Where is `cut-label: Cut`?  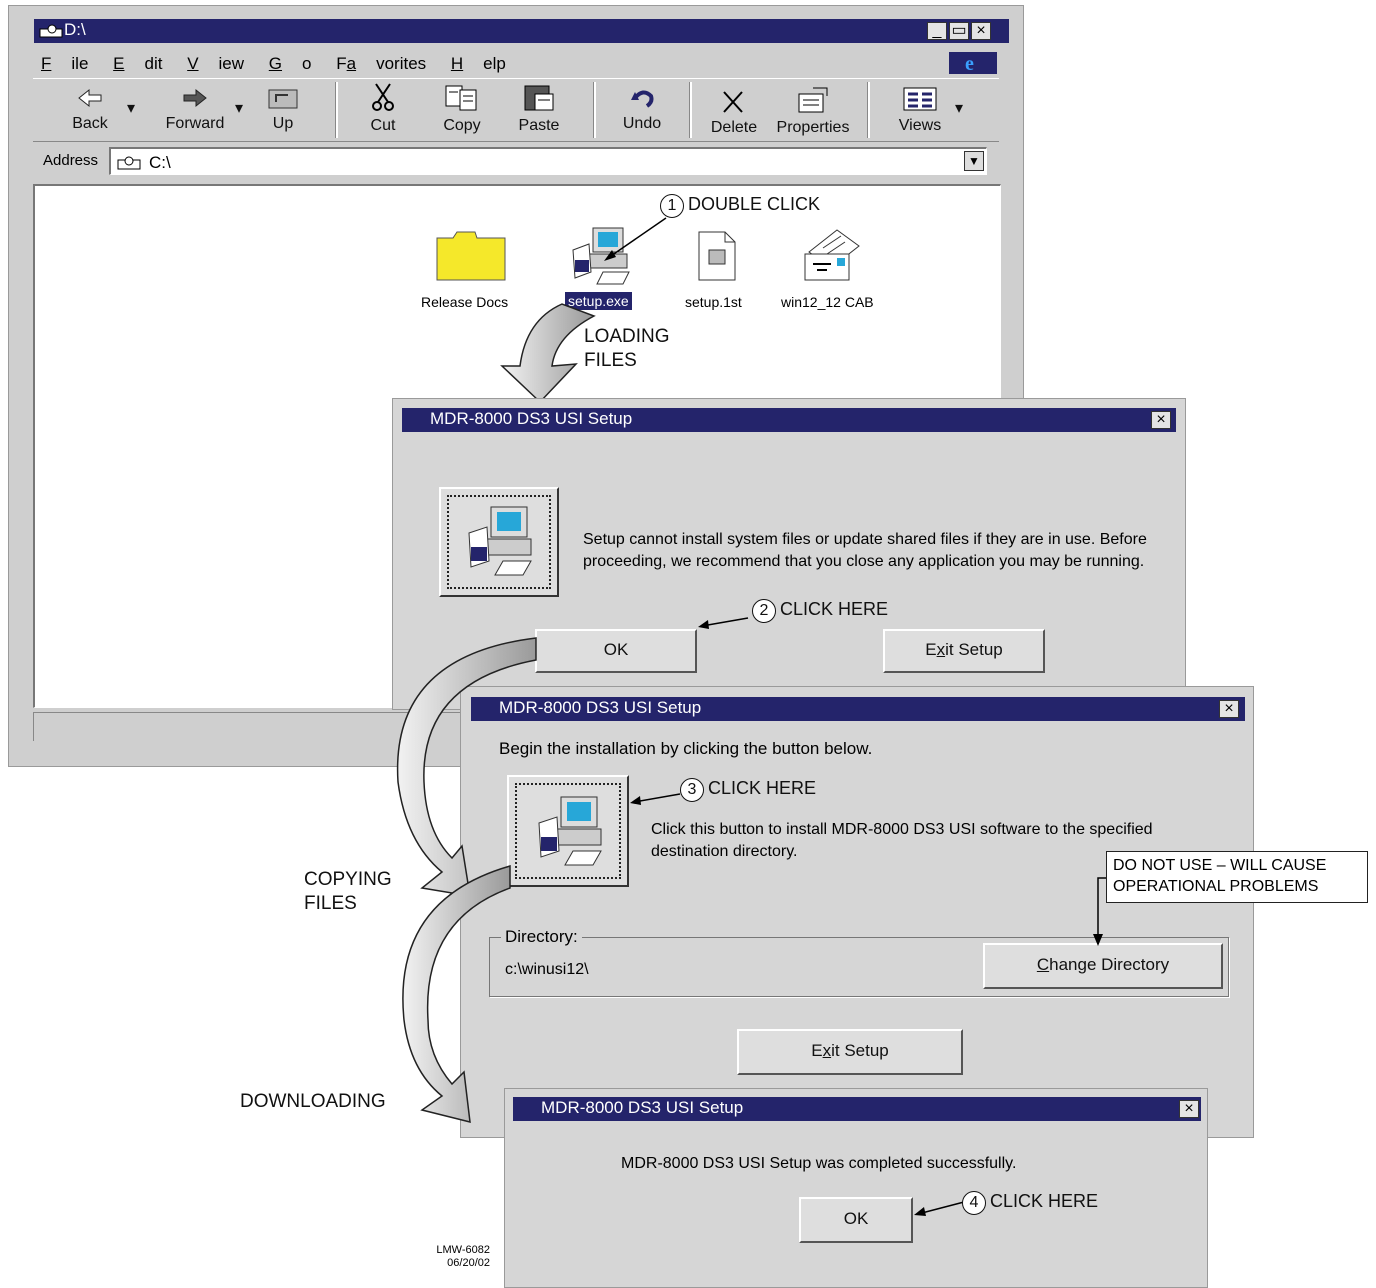
cut-label: Cut is located at coordinates (383, 125).